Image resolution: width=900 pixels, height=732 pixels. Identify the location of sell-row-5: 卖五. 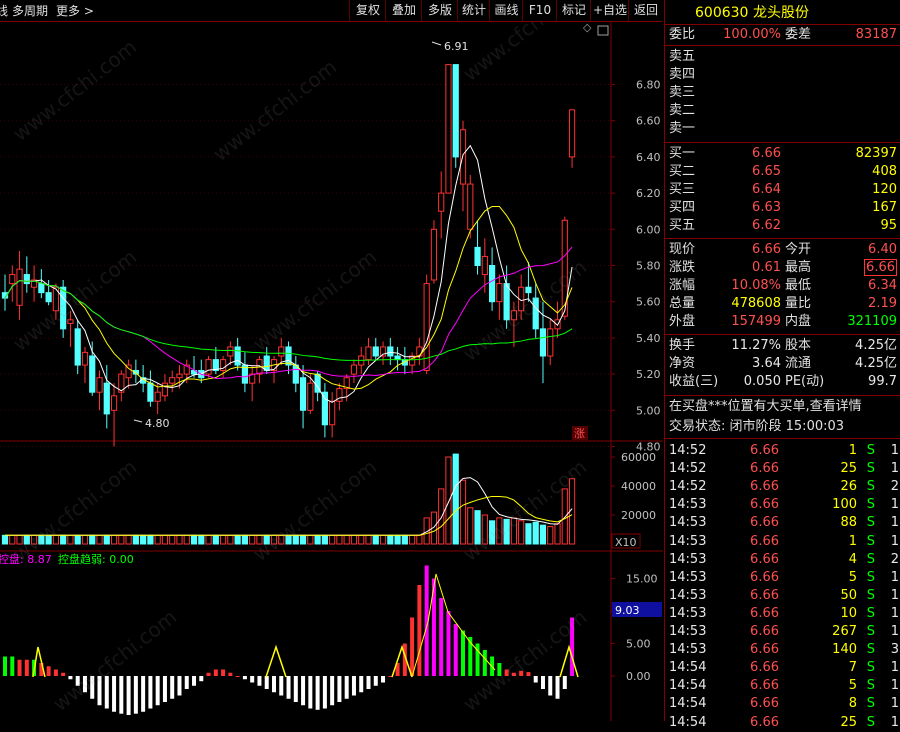
(682, 56).